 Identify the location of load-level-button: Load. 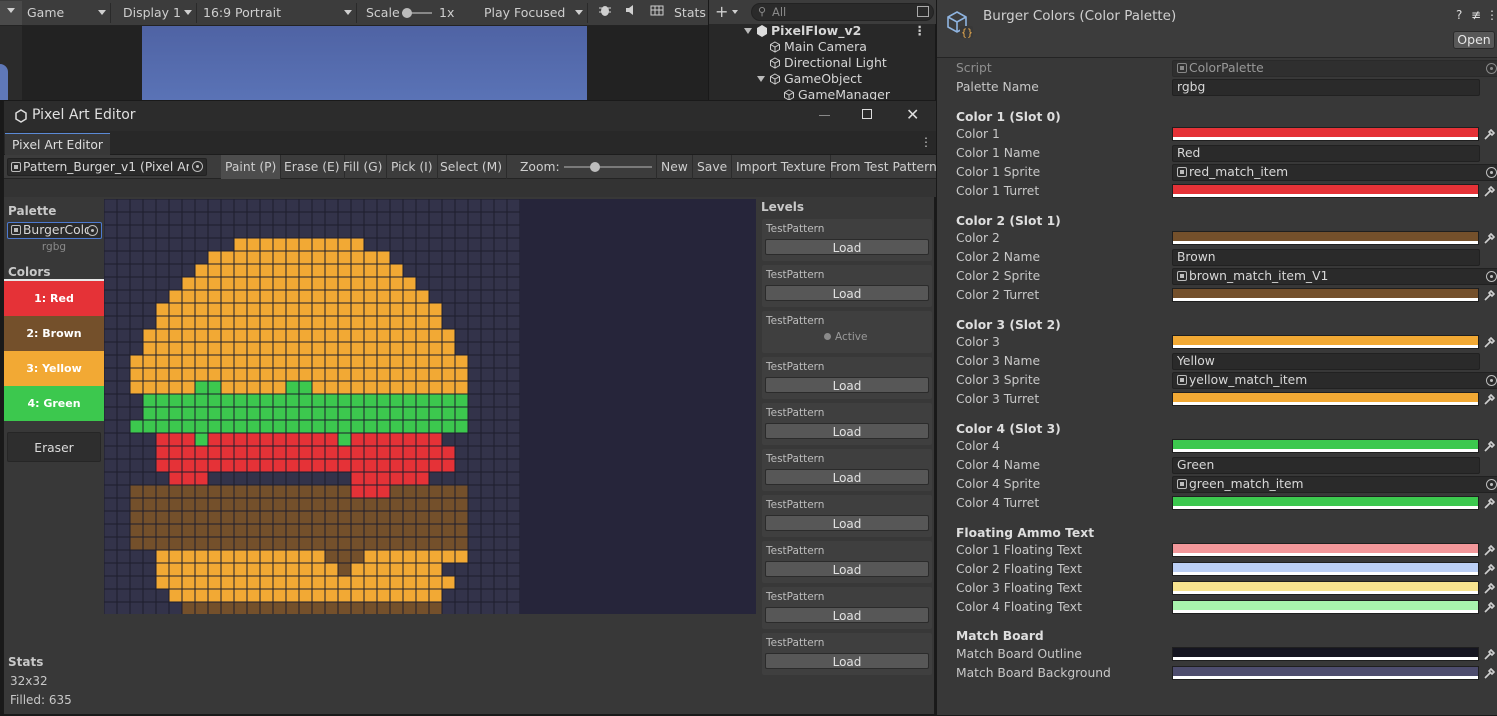
(847, 523).